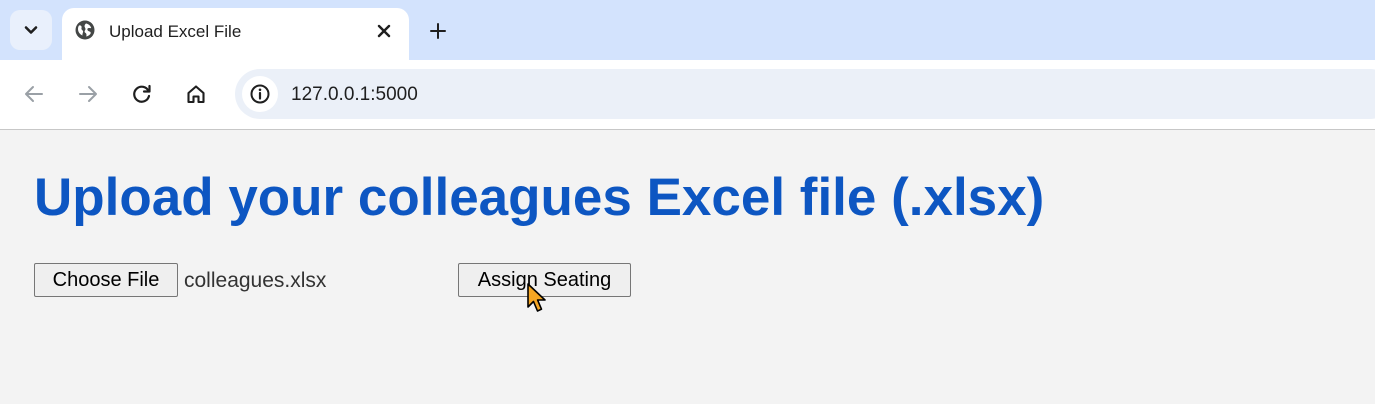 The image size is (1375, 404). I want to click on mouse-cursor-icon, so click(536, 297).